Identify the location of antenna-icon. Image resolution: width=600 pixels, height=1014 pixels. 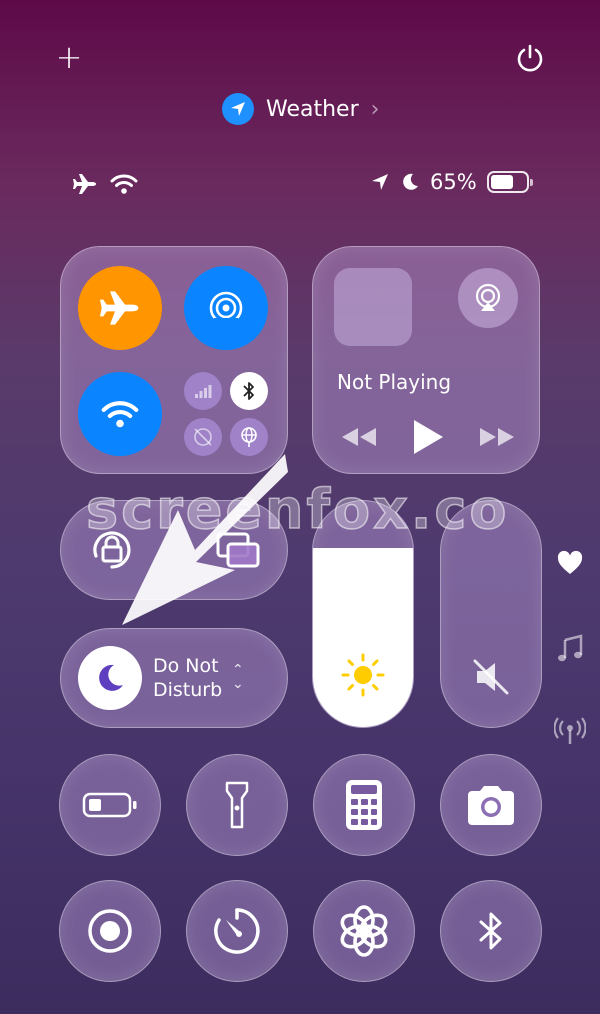
(570, 733).